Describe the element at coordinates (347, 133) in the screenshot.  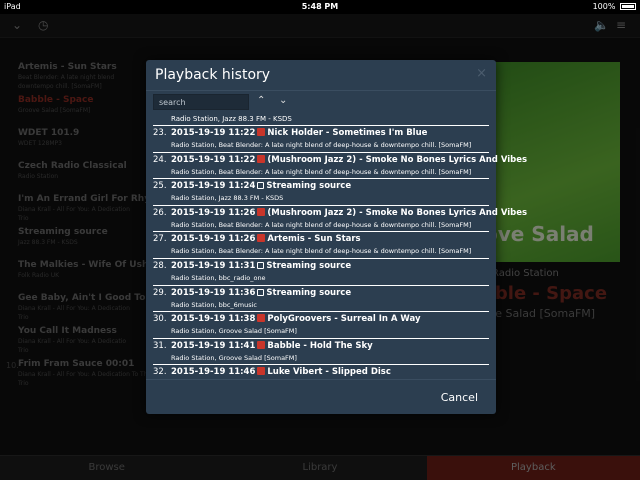
I see `history-entry-track: Nick Holder - Sometimes I'm Blue` at that location.